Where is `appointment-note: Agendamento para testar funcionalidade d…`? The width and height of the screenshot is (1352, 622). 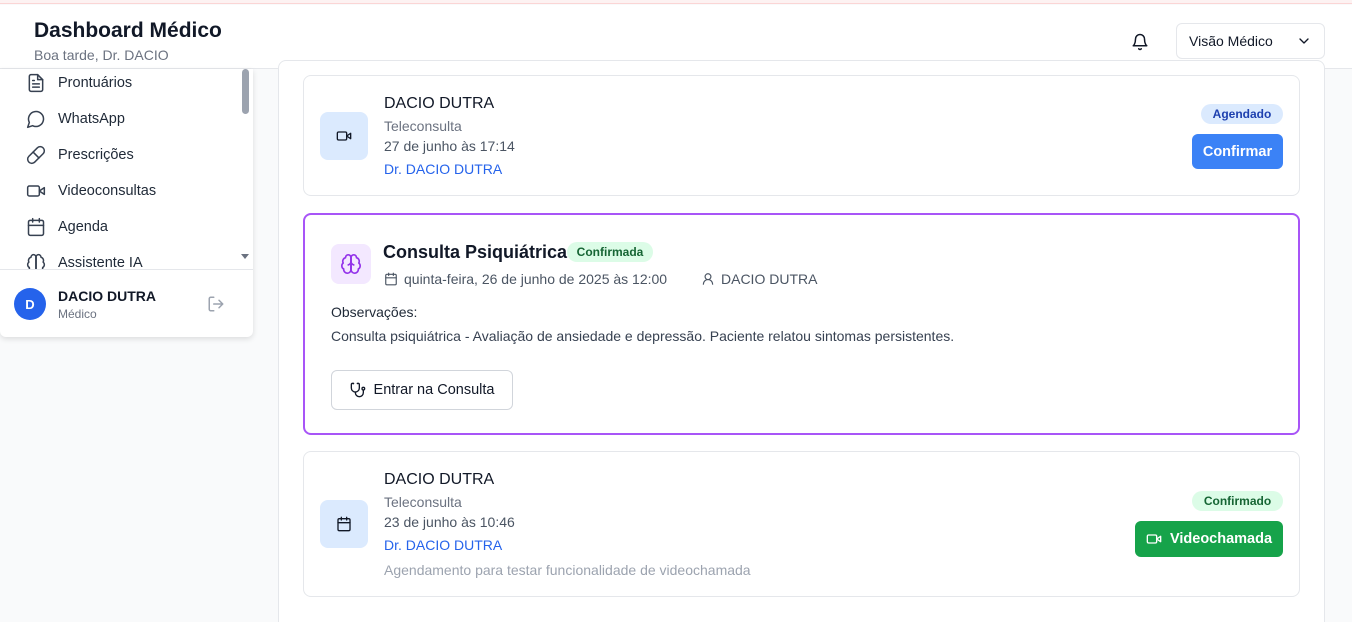 appointment-note: Agendamento para testar funcionalidade d… is located at coordinates (567, 570).